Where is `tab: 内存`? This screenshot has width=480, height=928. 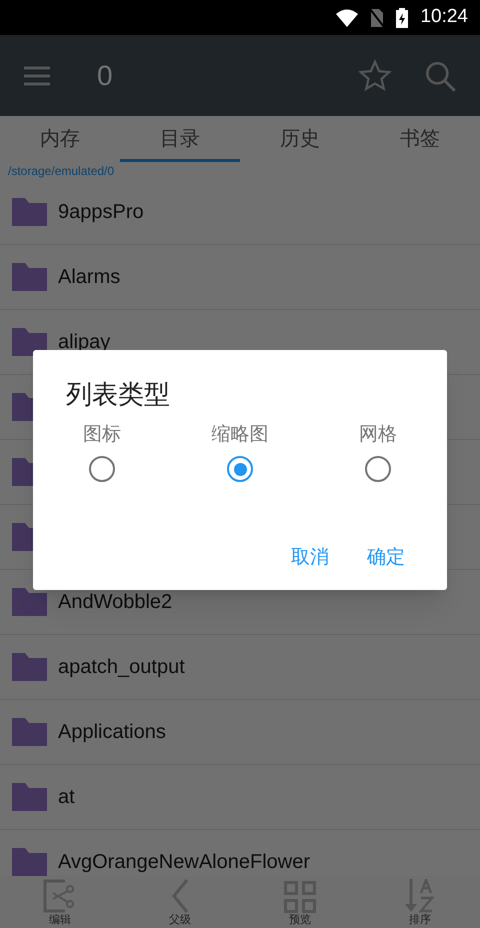 tab: 内存 is located at coordinates (60, 139).